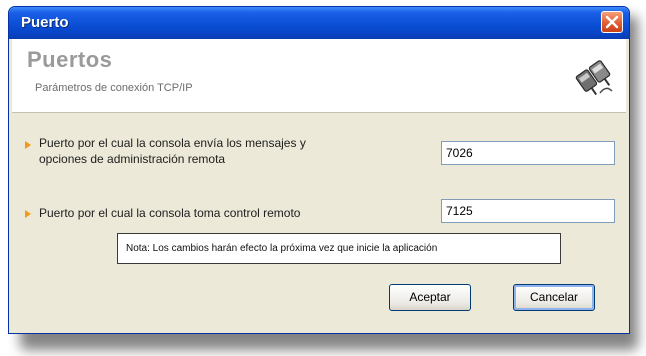  What do you see at coordinates (430, 297) in the screenshot?
I see `accept-button: Aceptar` at bounding box center [430, 297].